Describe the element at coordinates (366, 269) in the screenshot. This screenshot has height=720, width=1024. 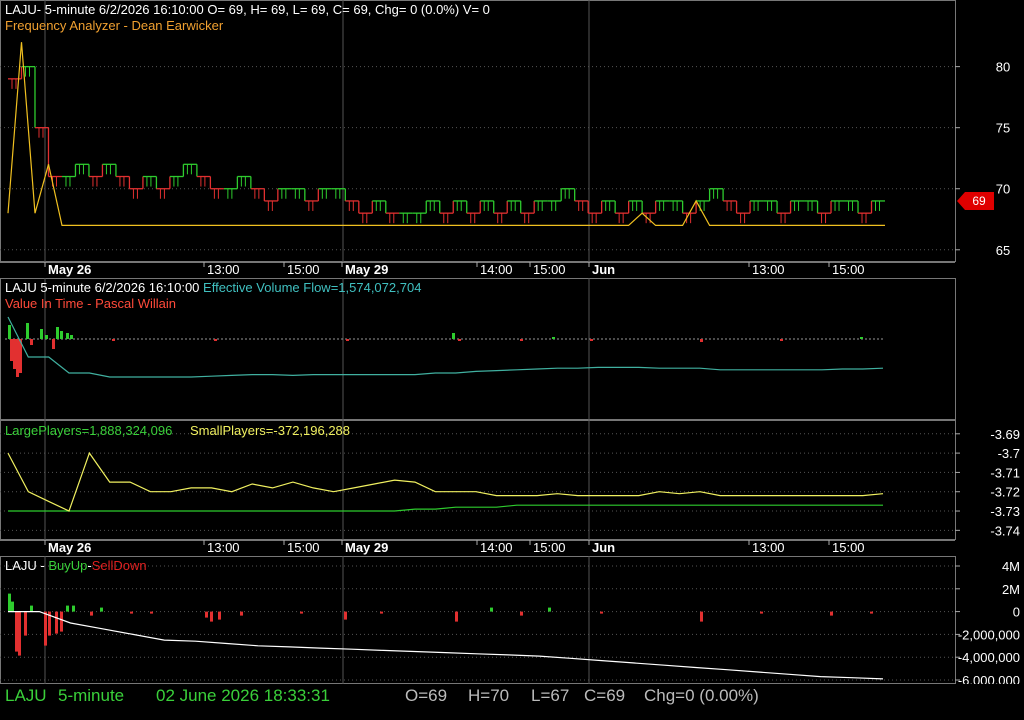
I see `date-label: May 29` at that location.